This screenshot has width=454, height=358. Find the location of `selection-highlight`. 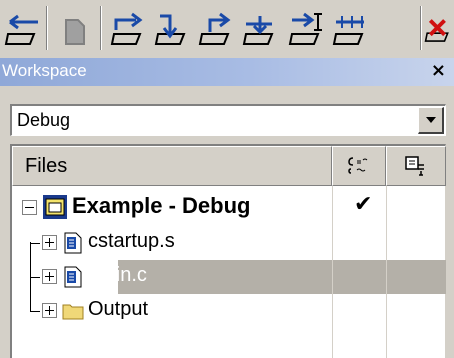

selection-highlight is located at coordinates (282, 277).